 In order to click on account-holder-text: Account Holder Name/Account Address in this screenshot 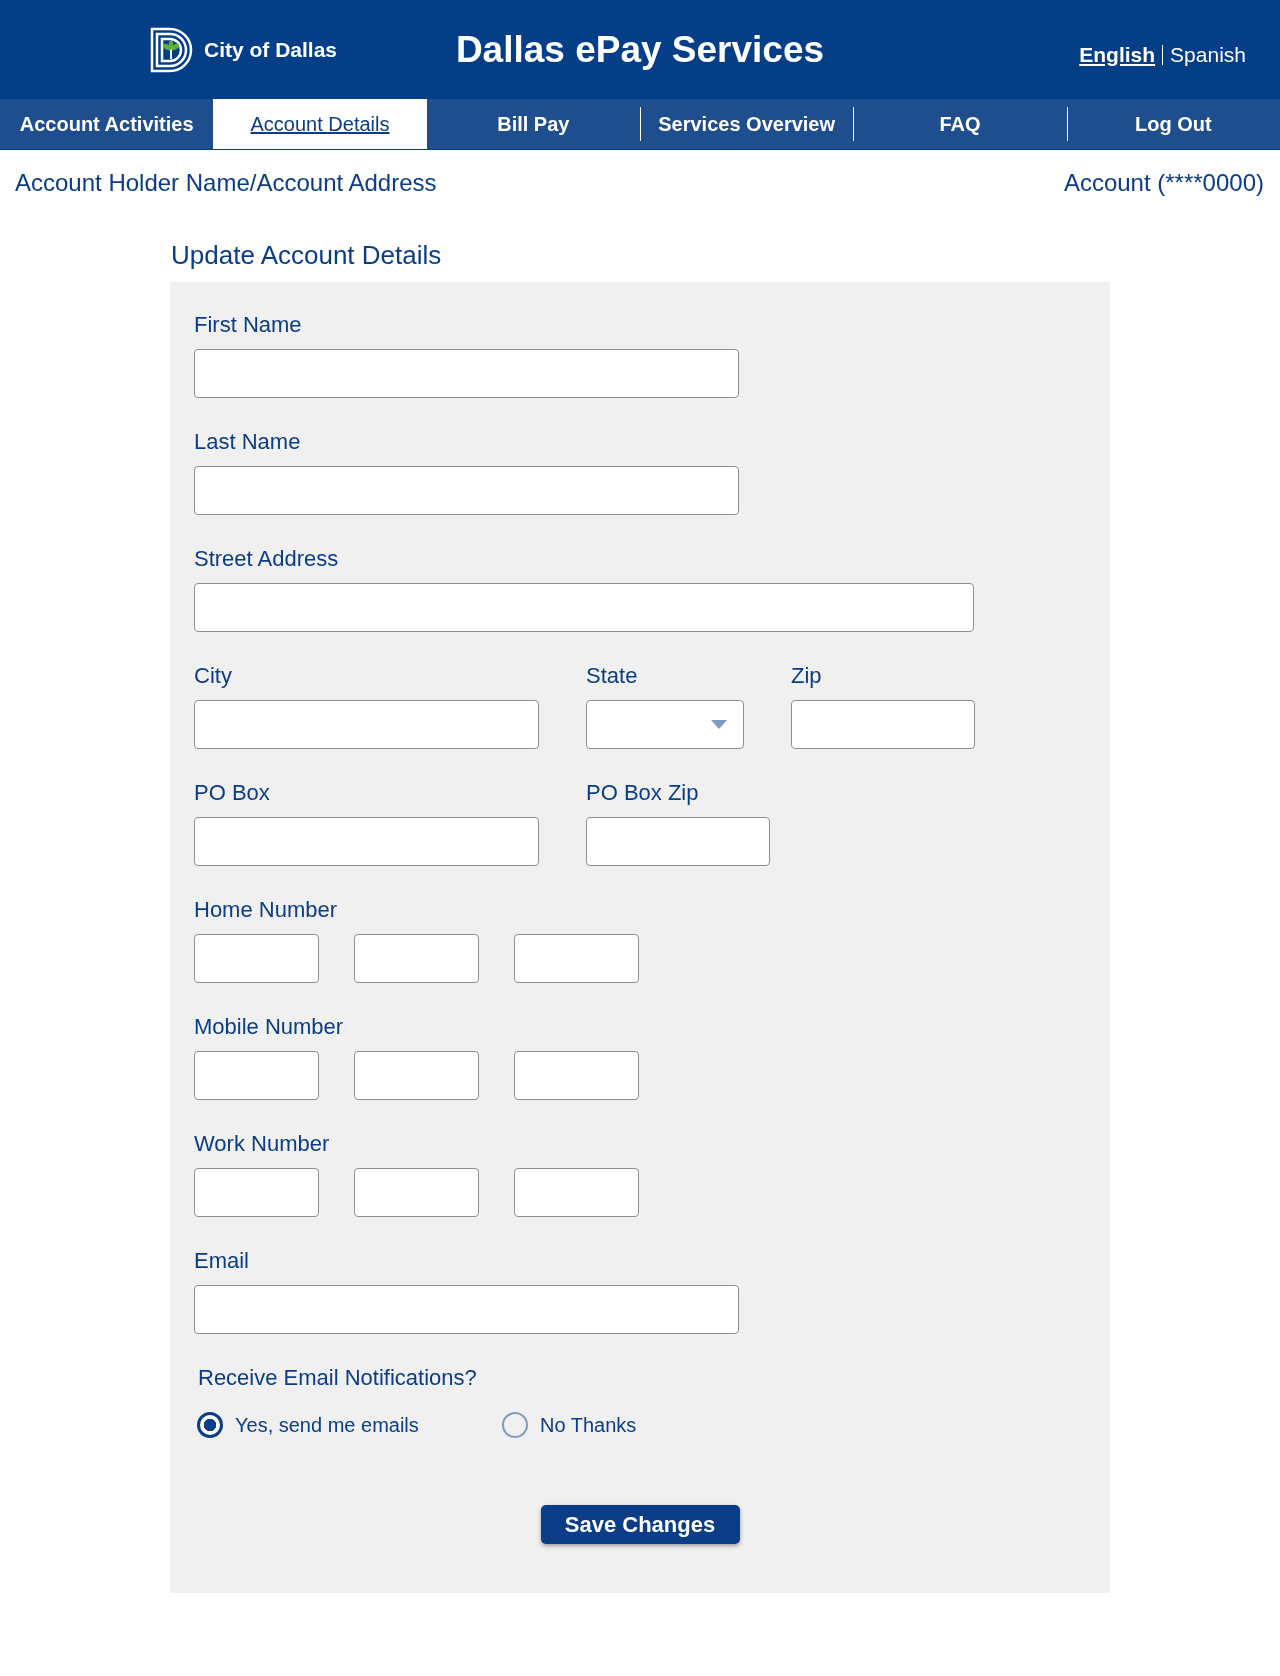, I will do `click(226, 183)`.